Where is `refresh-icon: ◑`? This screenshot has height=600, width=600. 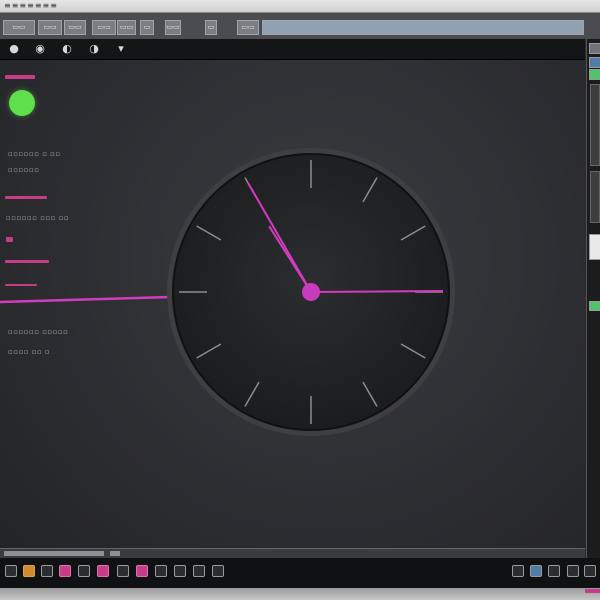
refresh-icon: ◑ is located at coordinates (94, 49).